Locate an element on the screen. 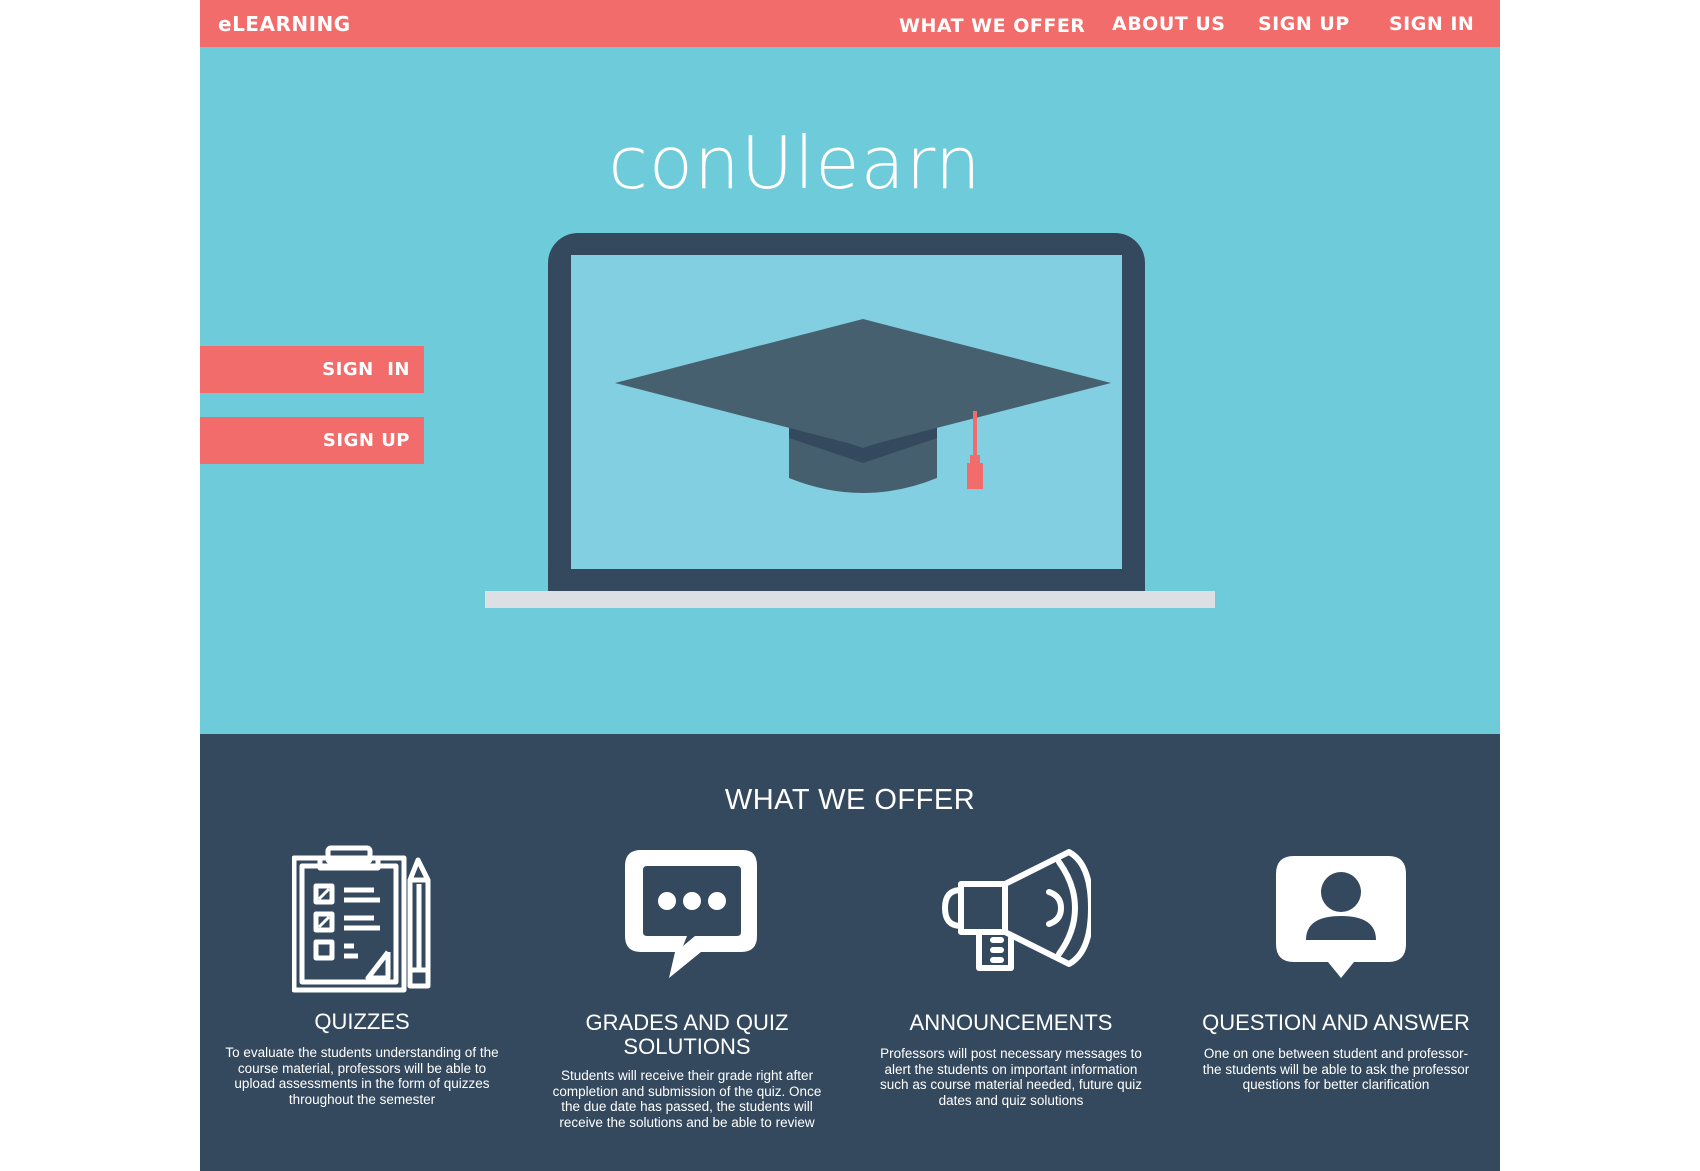  hero-title: conUlearn is located at coordinates (795, 163).